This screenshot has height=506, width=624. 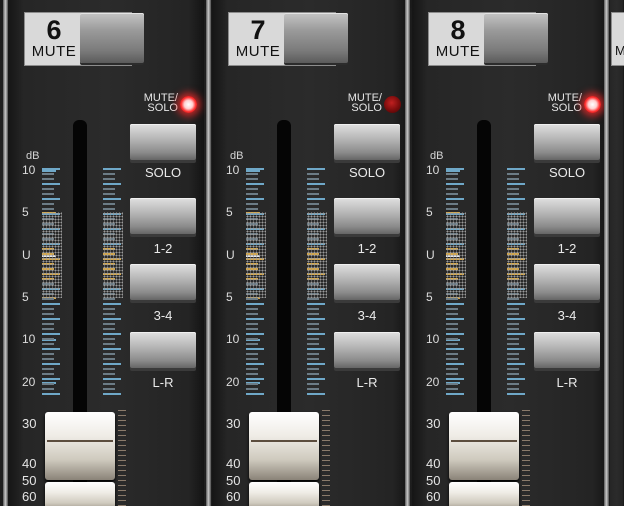 What do you see at coordinates (26, 255) in the screenshot?
I see `fader-scale-label: U` at bounding box center [26, 255].